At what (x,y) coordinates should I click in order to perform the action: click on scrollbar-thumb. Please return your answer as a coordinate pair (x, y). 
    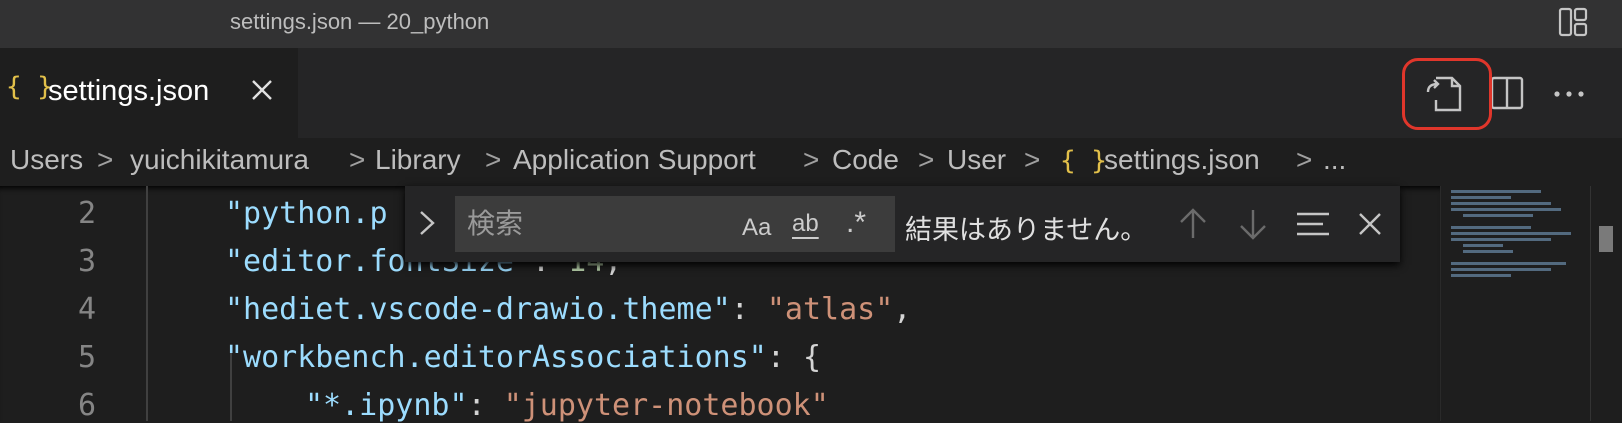
    Looking at the image, I should click on (1606, 239).